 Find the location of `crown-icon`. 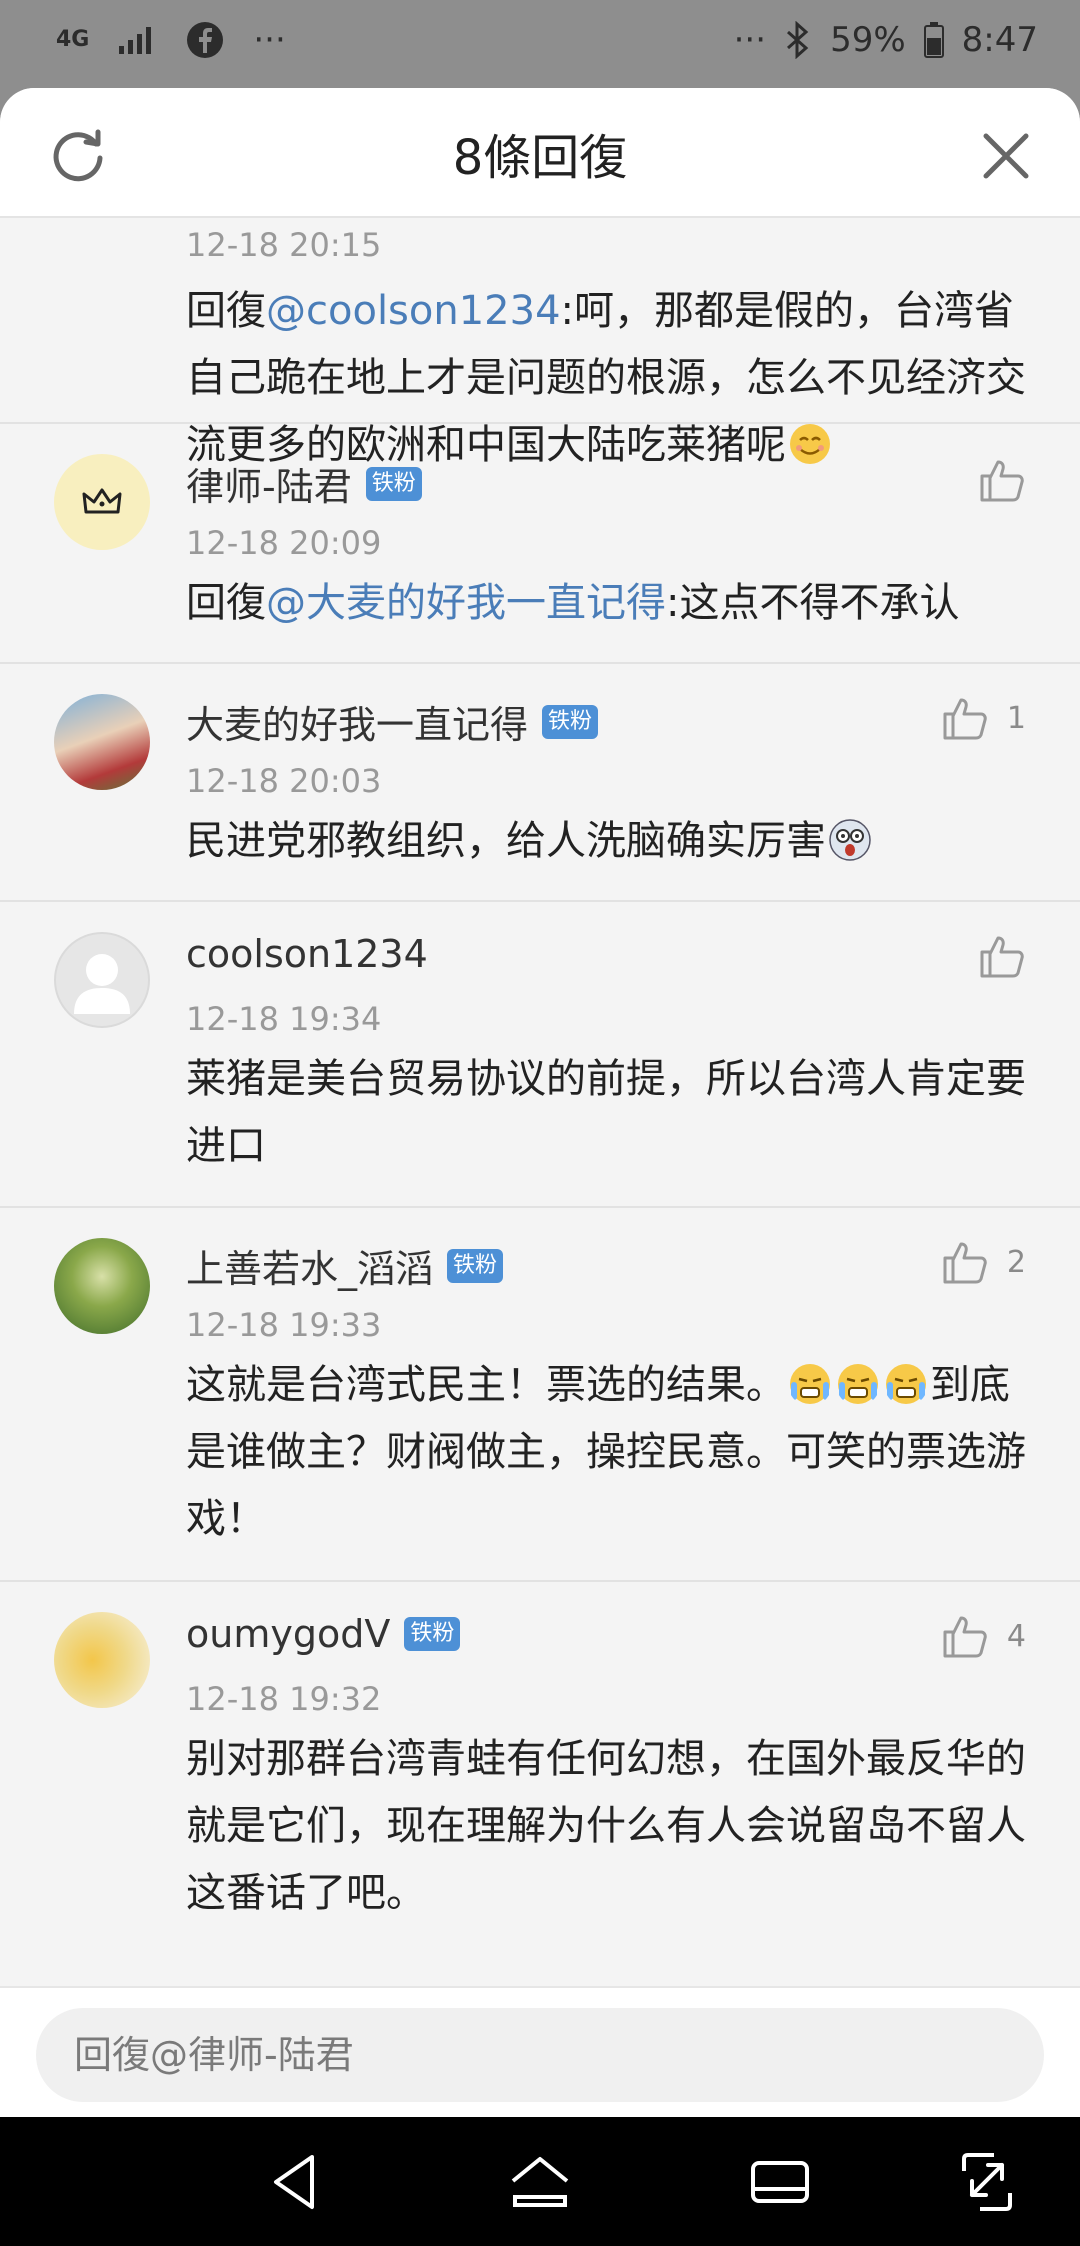

crown-icon is located at coordinates (102, 501).